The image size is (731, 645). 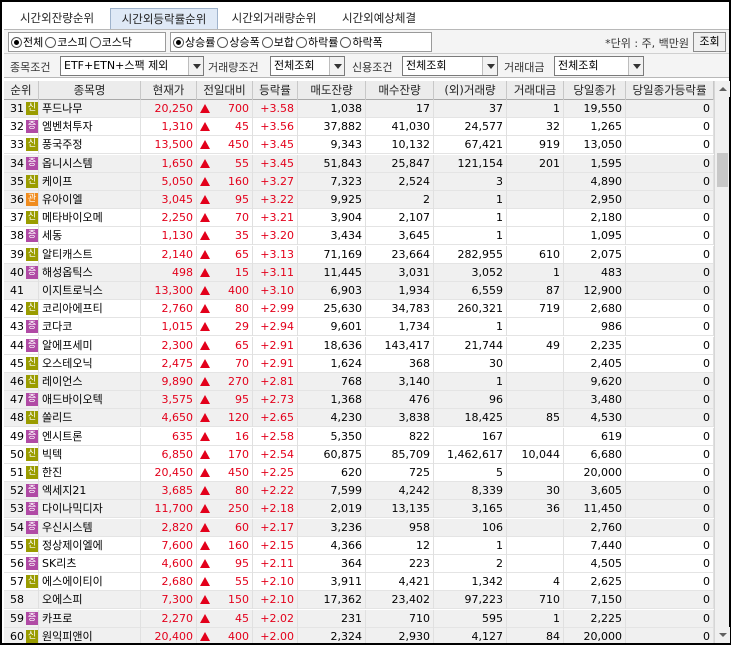 I want to click on cell-name: 애드바이오텍, so click(x=90, y=400).